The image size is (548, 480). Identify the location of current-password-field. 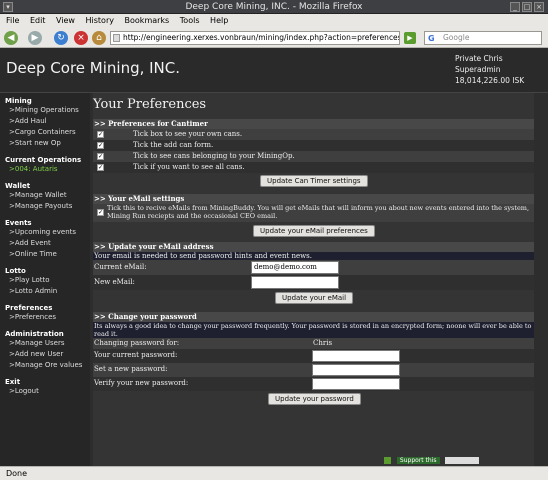
(356, 356).